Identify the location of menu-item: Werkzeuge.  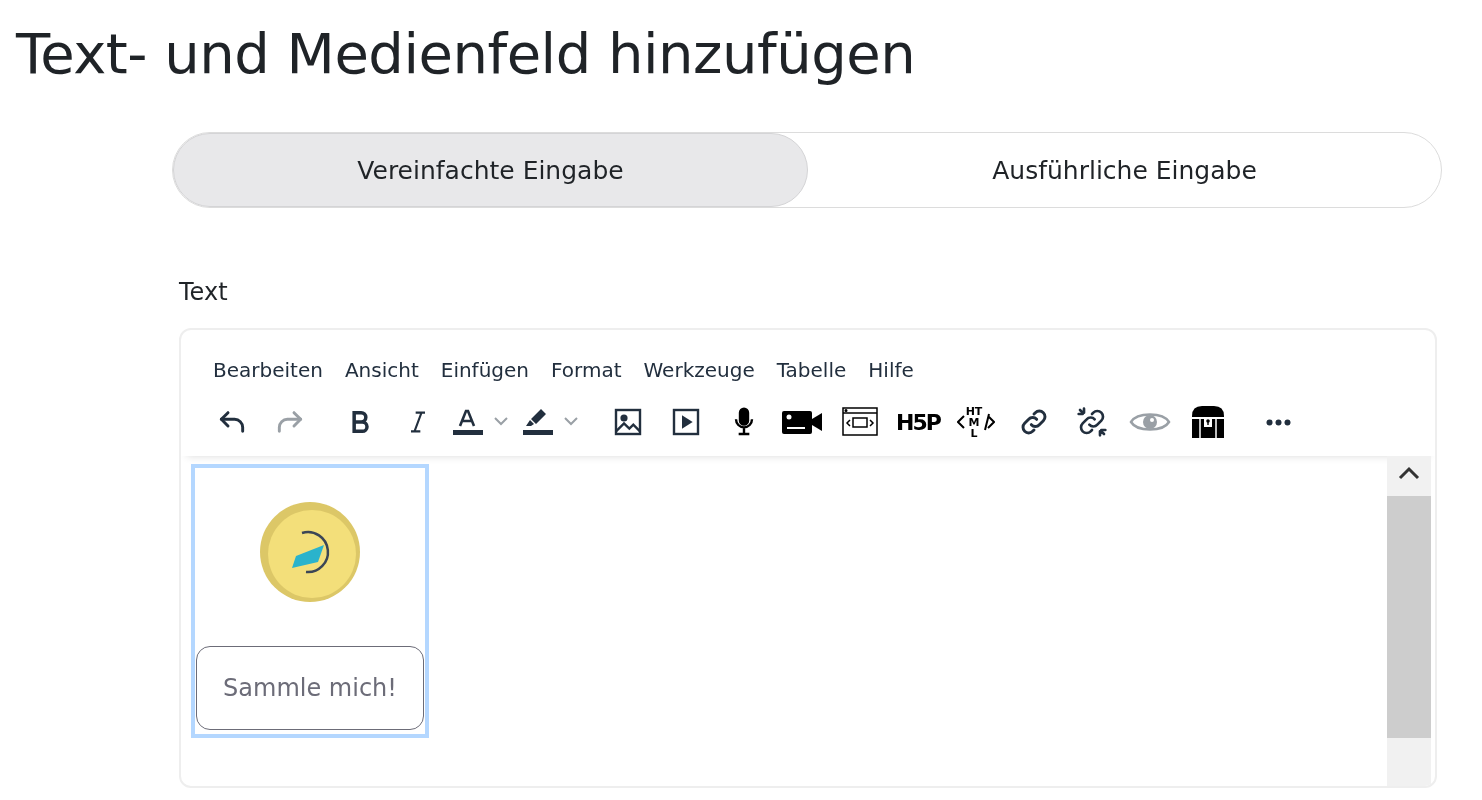
(699, 370).